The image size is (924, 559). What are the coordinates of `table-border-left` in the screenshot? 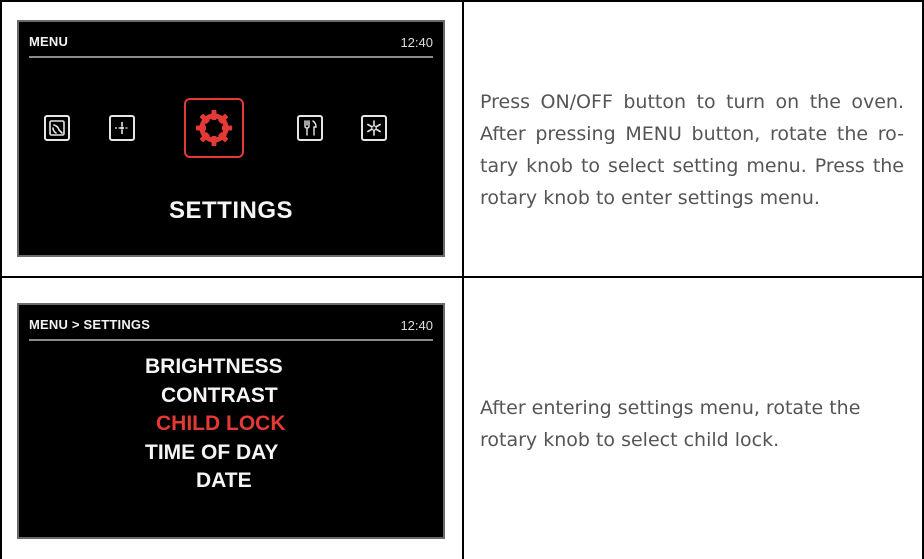 It's located at (1, 279).